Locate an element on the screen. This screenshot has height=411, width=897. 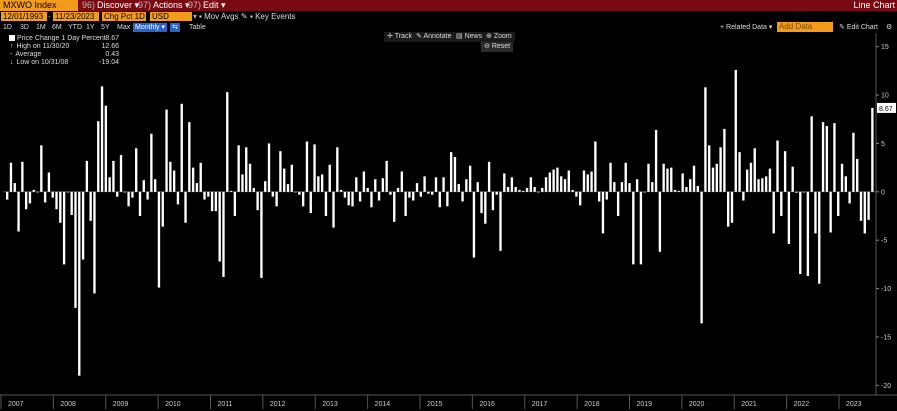
news-button: ▤ News is located at coordinates (469, 37).